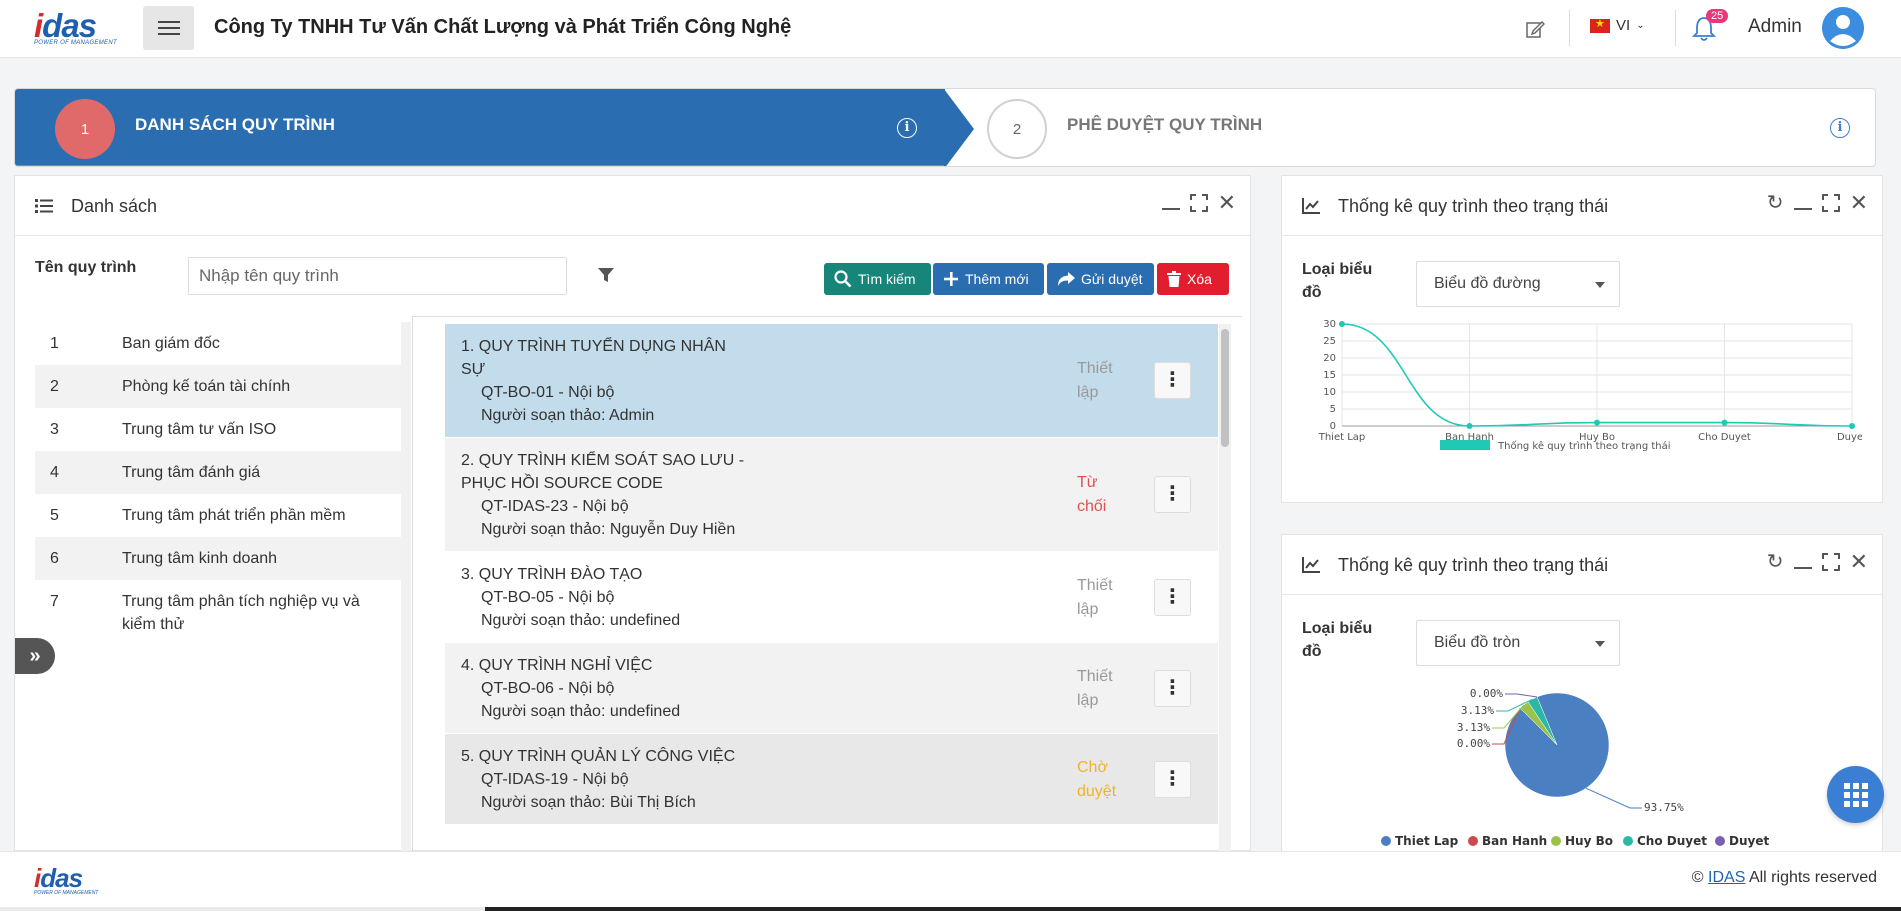  Describe the element at coordinates (406, 587) in the screenshot. I see `department-scrollbar` at that location.